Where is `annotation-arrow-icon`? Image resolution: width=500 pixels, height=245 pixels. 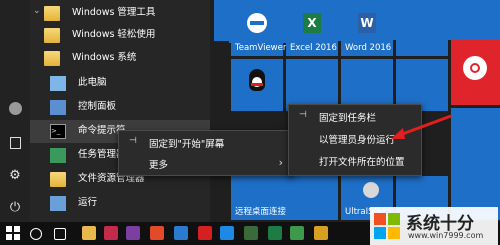 annotation-arrow-icon is located at coordinates (421, 126).